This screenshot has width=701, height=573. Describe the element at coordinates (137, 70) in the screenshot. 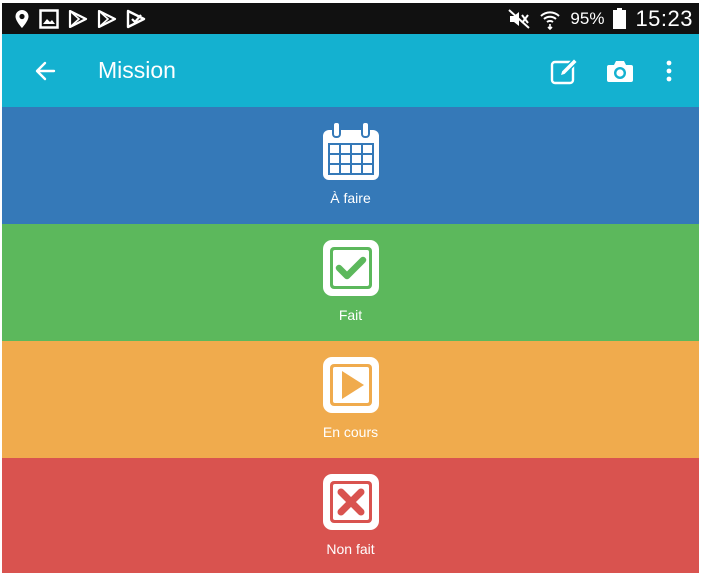

I see `page-title: Mission` at that location.